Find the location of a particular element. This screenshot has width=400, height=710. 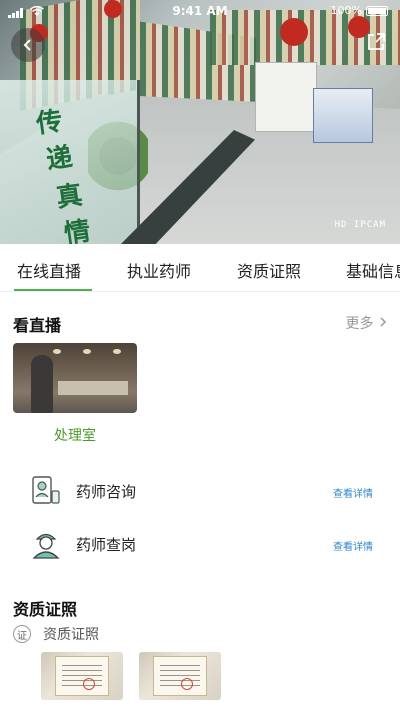

back-button is located at coordinates (28, 45).